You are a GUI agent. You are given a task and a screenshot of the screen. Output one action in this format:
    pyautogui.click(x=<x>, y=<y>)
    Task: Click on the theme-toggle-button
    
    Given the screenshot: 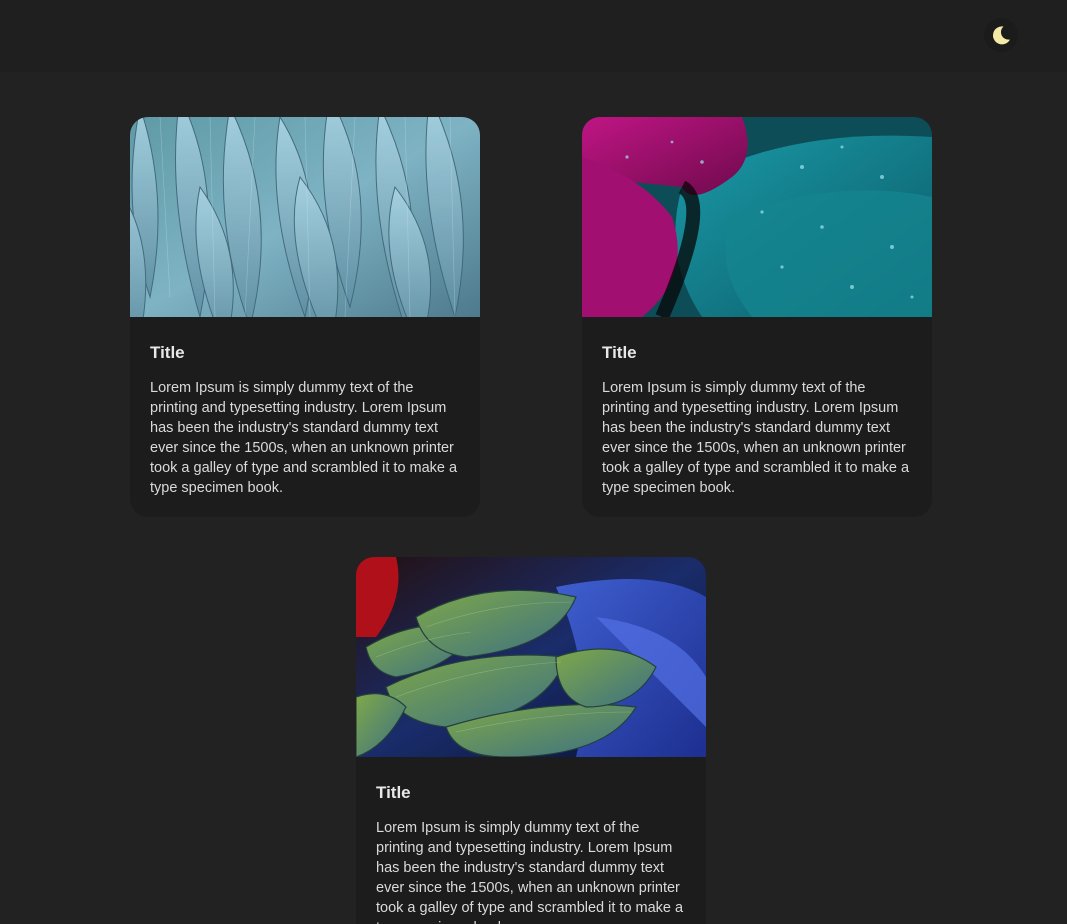 What is the action you would take?
    pyautogui.click(x=1001, y=35)
    